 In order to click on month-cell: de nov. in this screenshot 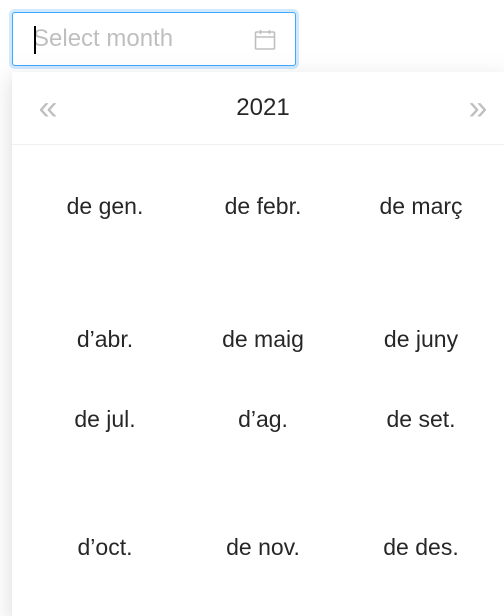, I will do `click(263, 547)`.